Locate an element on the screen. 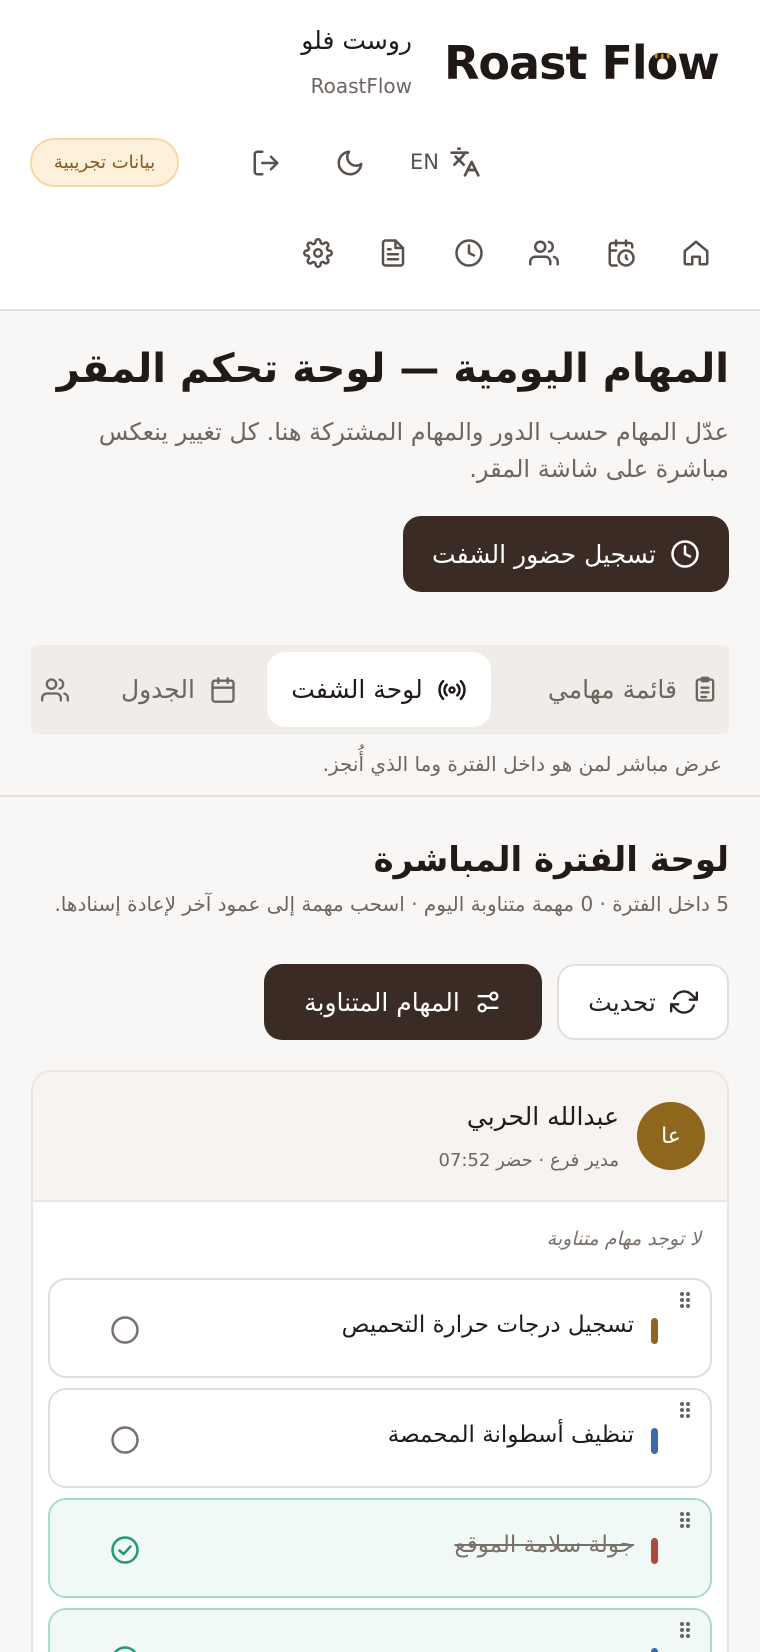 This screenshot has height=1652, width=760. refresh-icon is located at coordinates (683, 1002).